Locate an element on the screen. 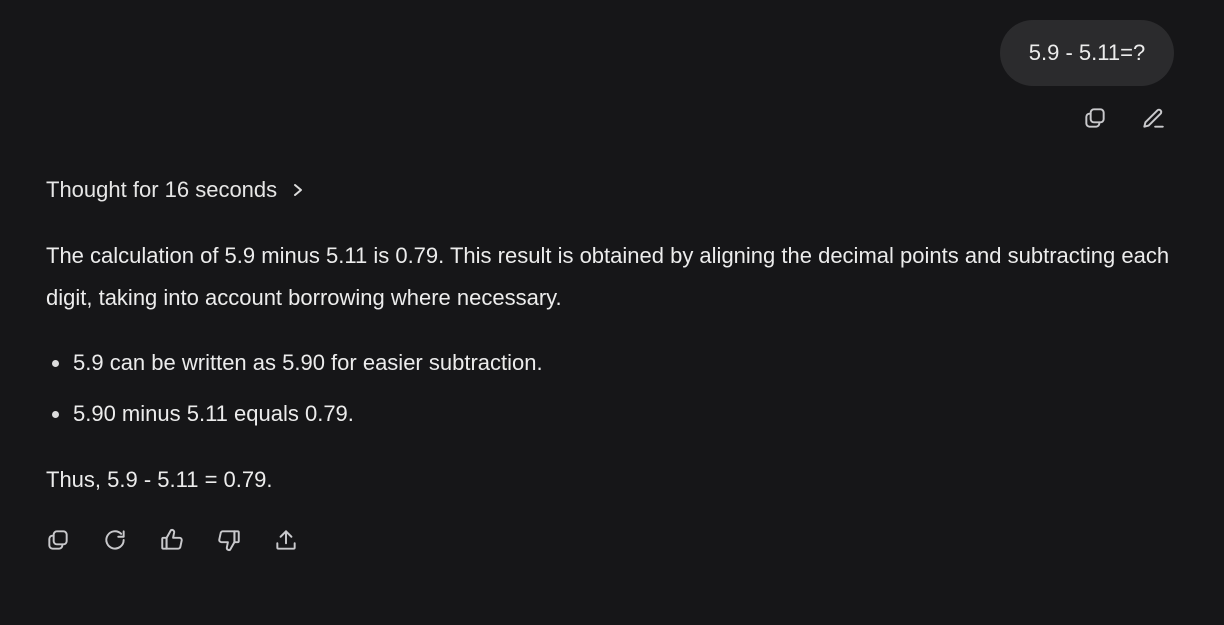 The height and width of the screenshot is (625, 1224). thumbs-down-icon is located at coordinates (229, 540).